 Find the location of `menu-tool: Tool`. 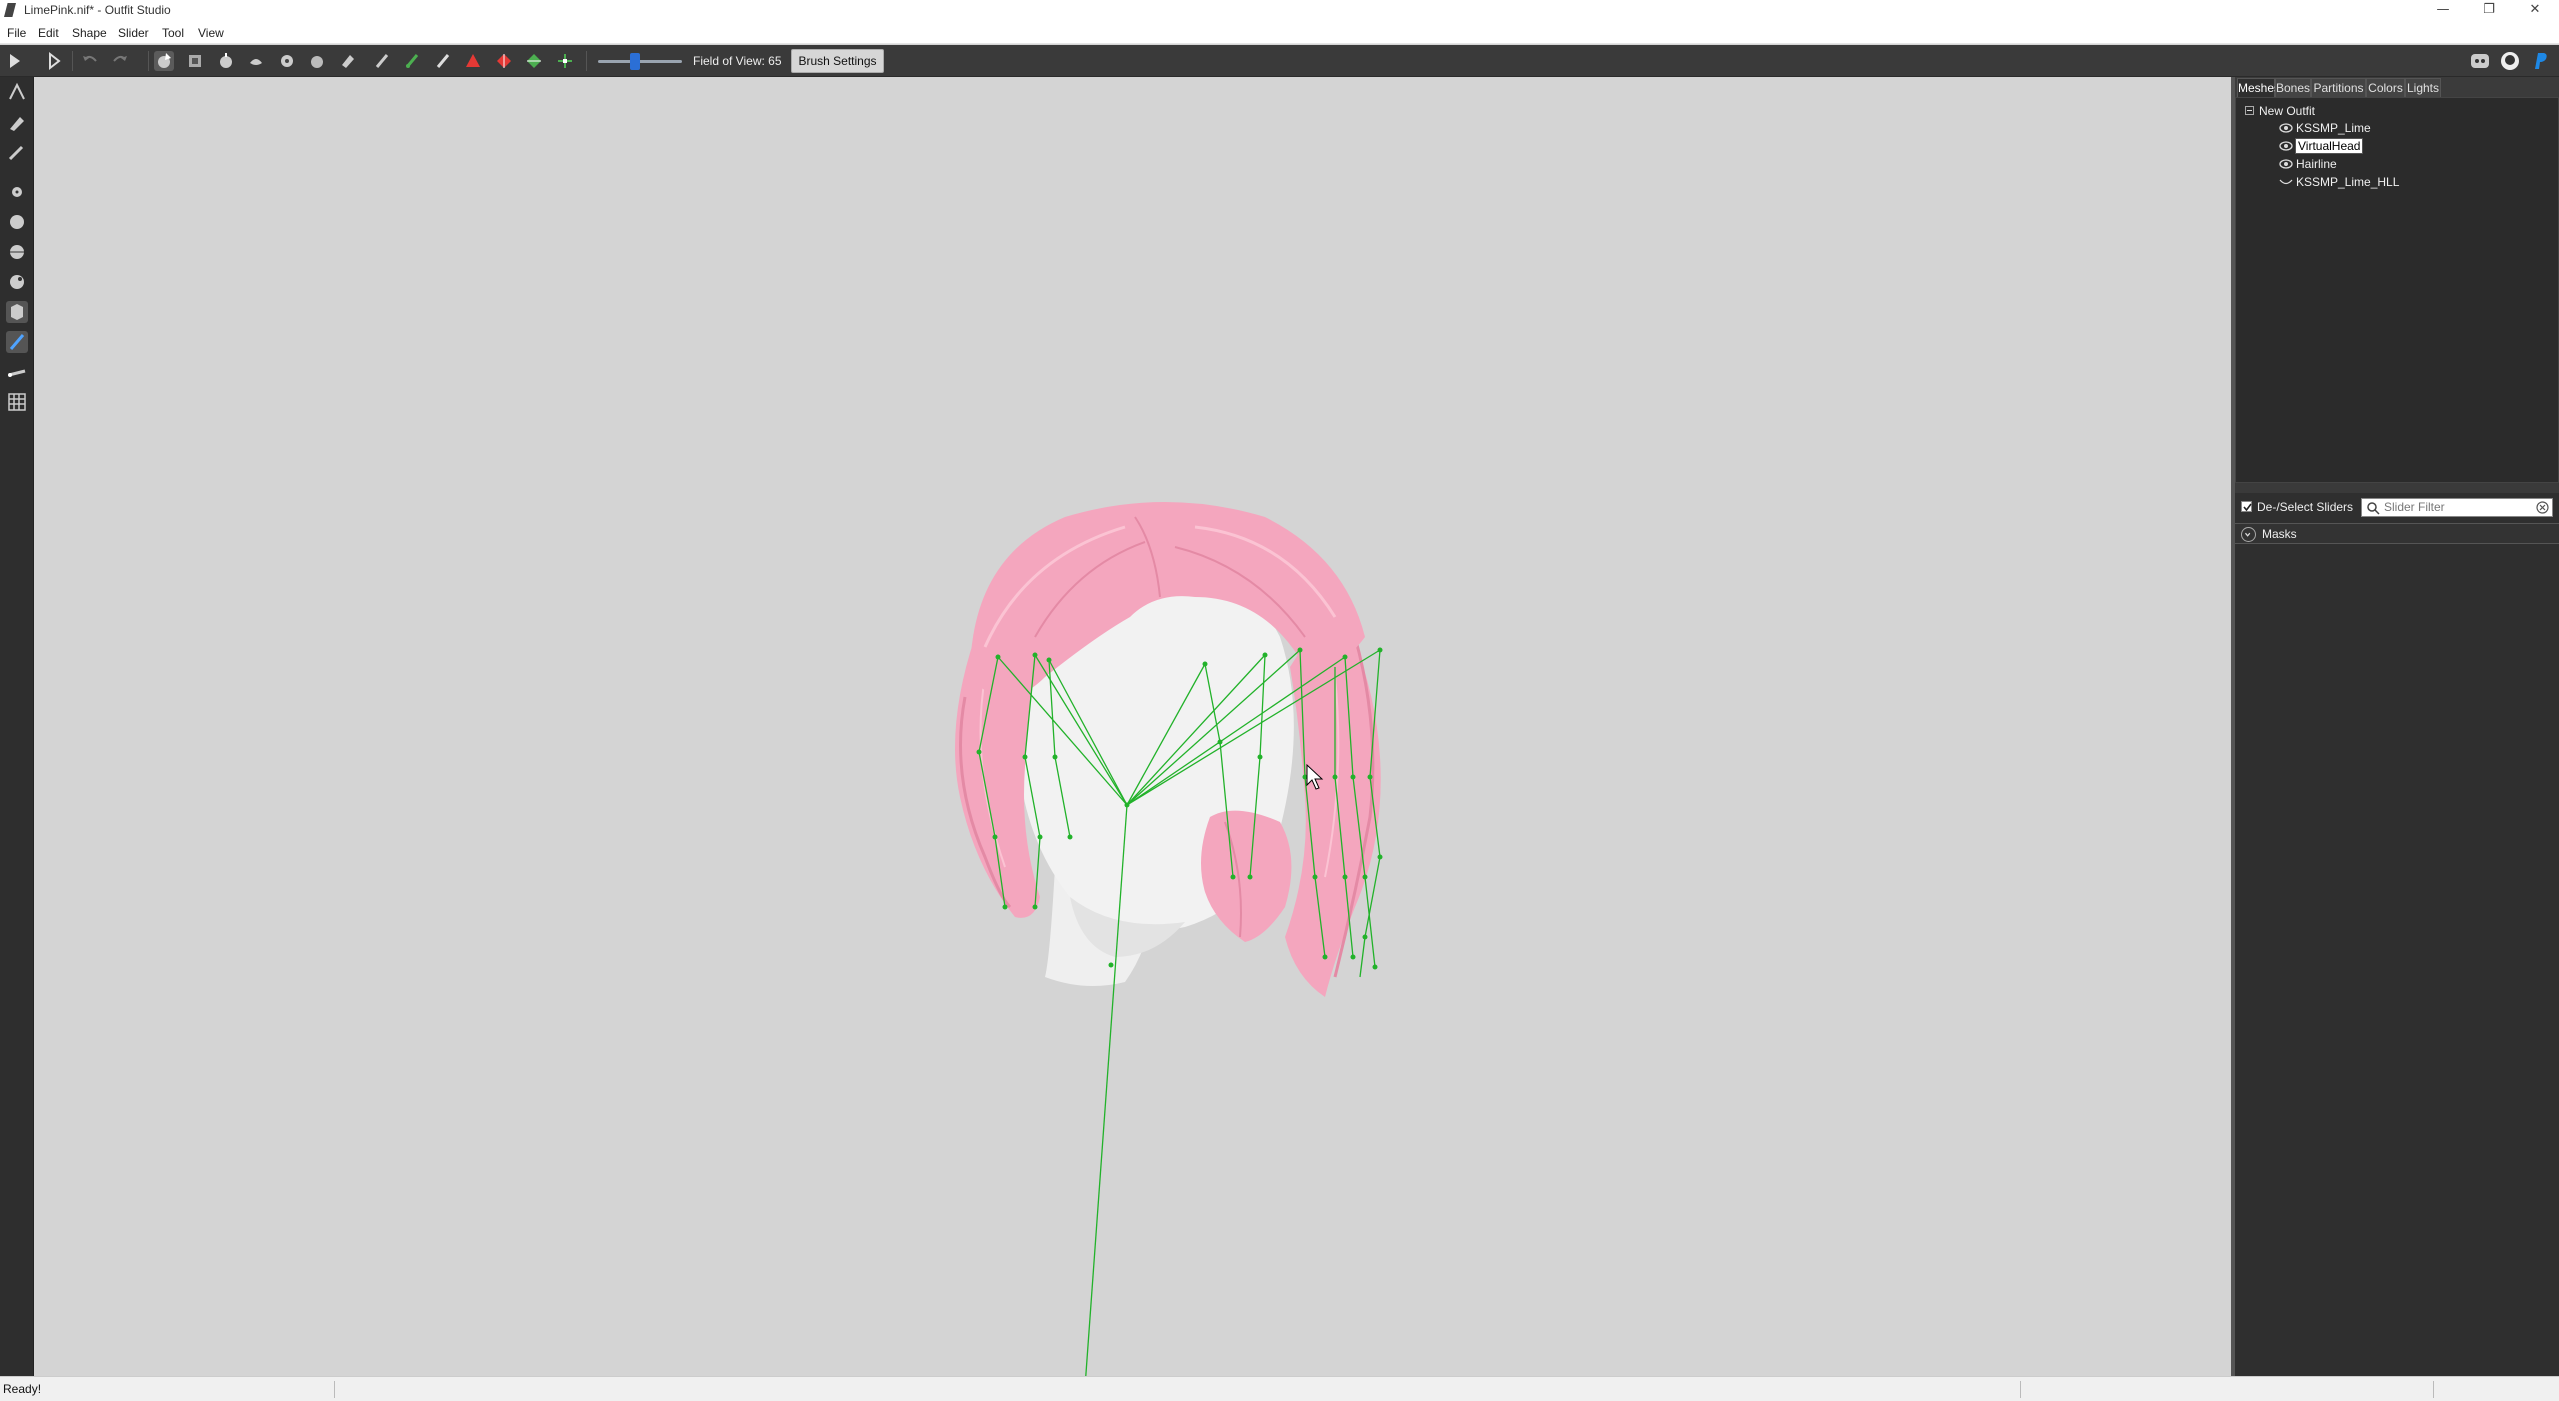

menu-tool: Tool is located at coordinates (173, 33).